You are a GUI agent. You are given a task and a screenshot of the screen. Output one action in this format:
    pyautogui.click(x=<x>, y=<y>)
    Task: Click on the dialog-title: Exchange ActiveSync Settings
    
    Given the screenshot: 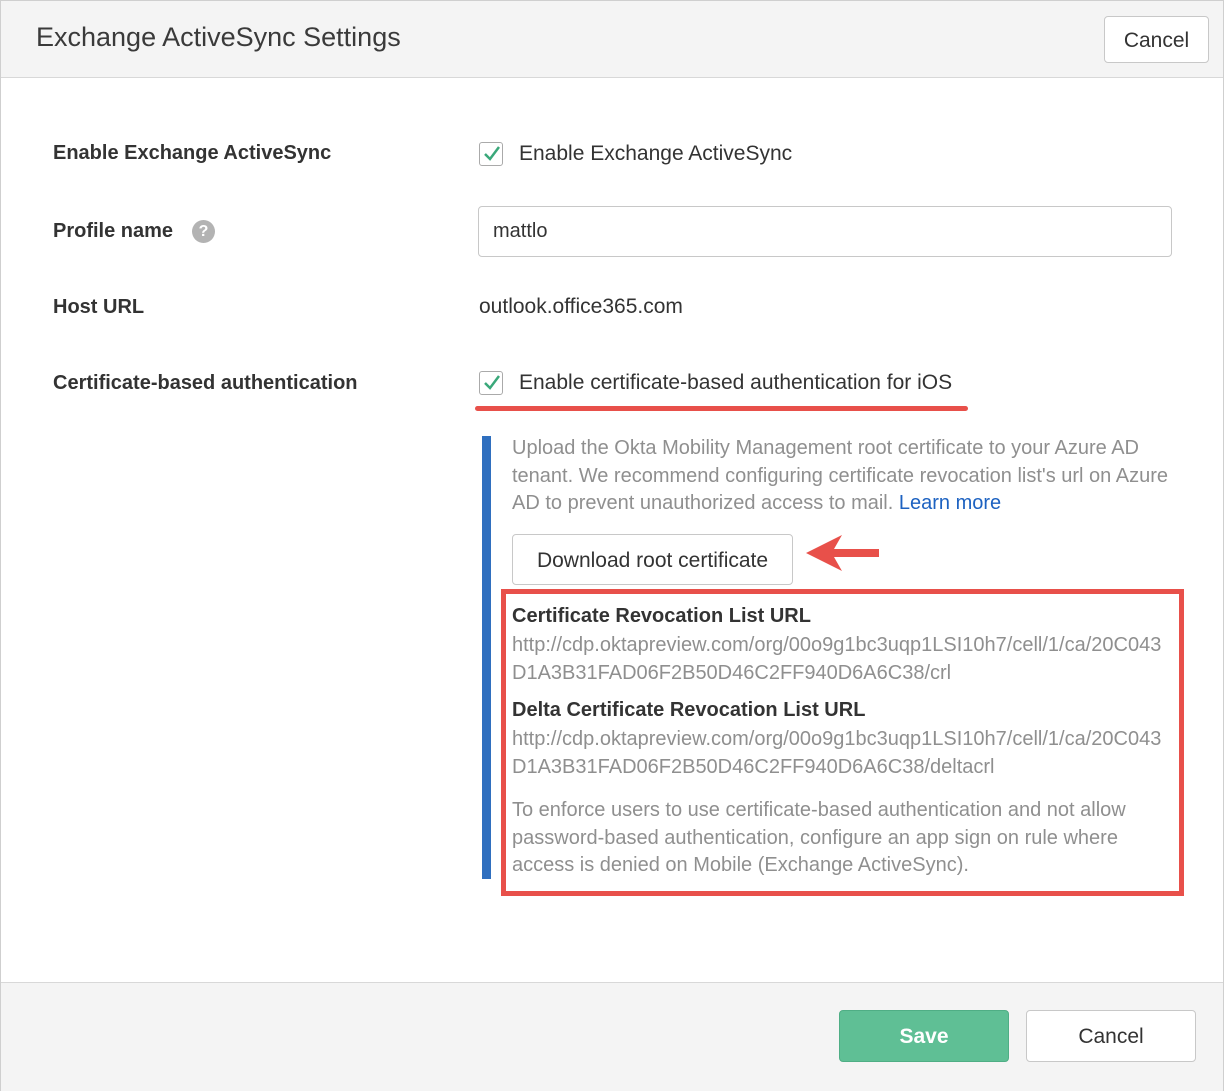 What is the action you would take?
    pyautogui.click(x=218, y=37)
    